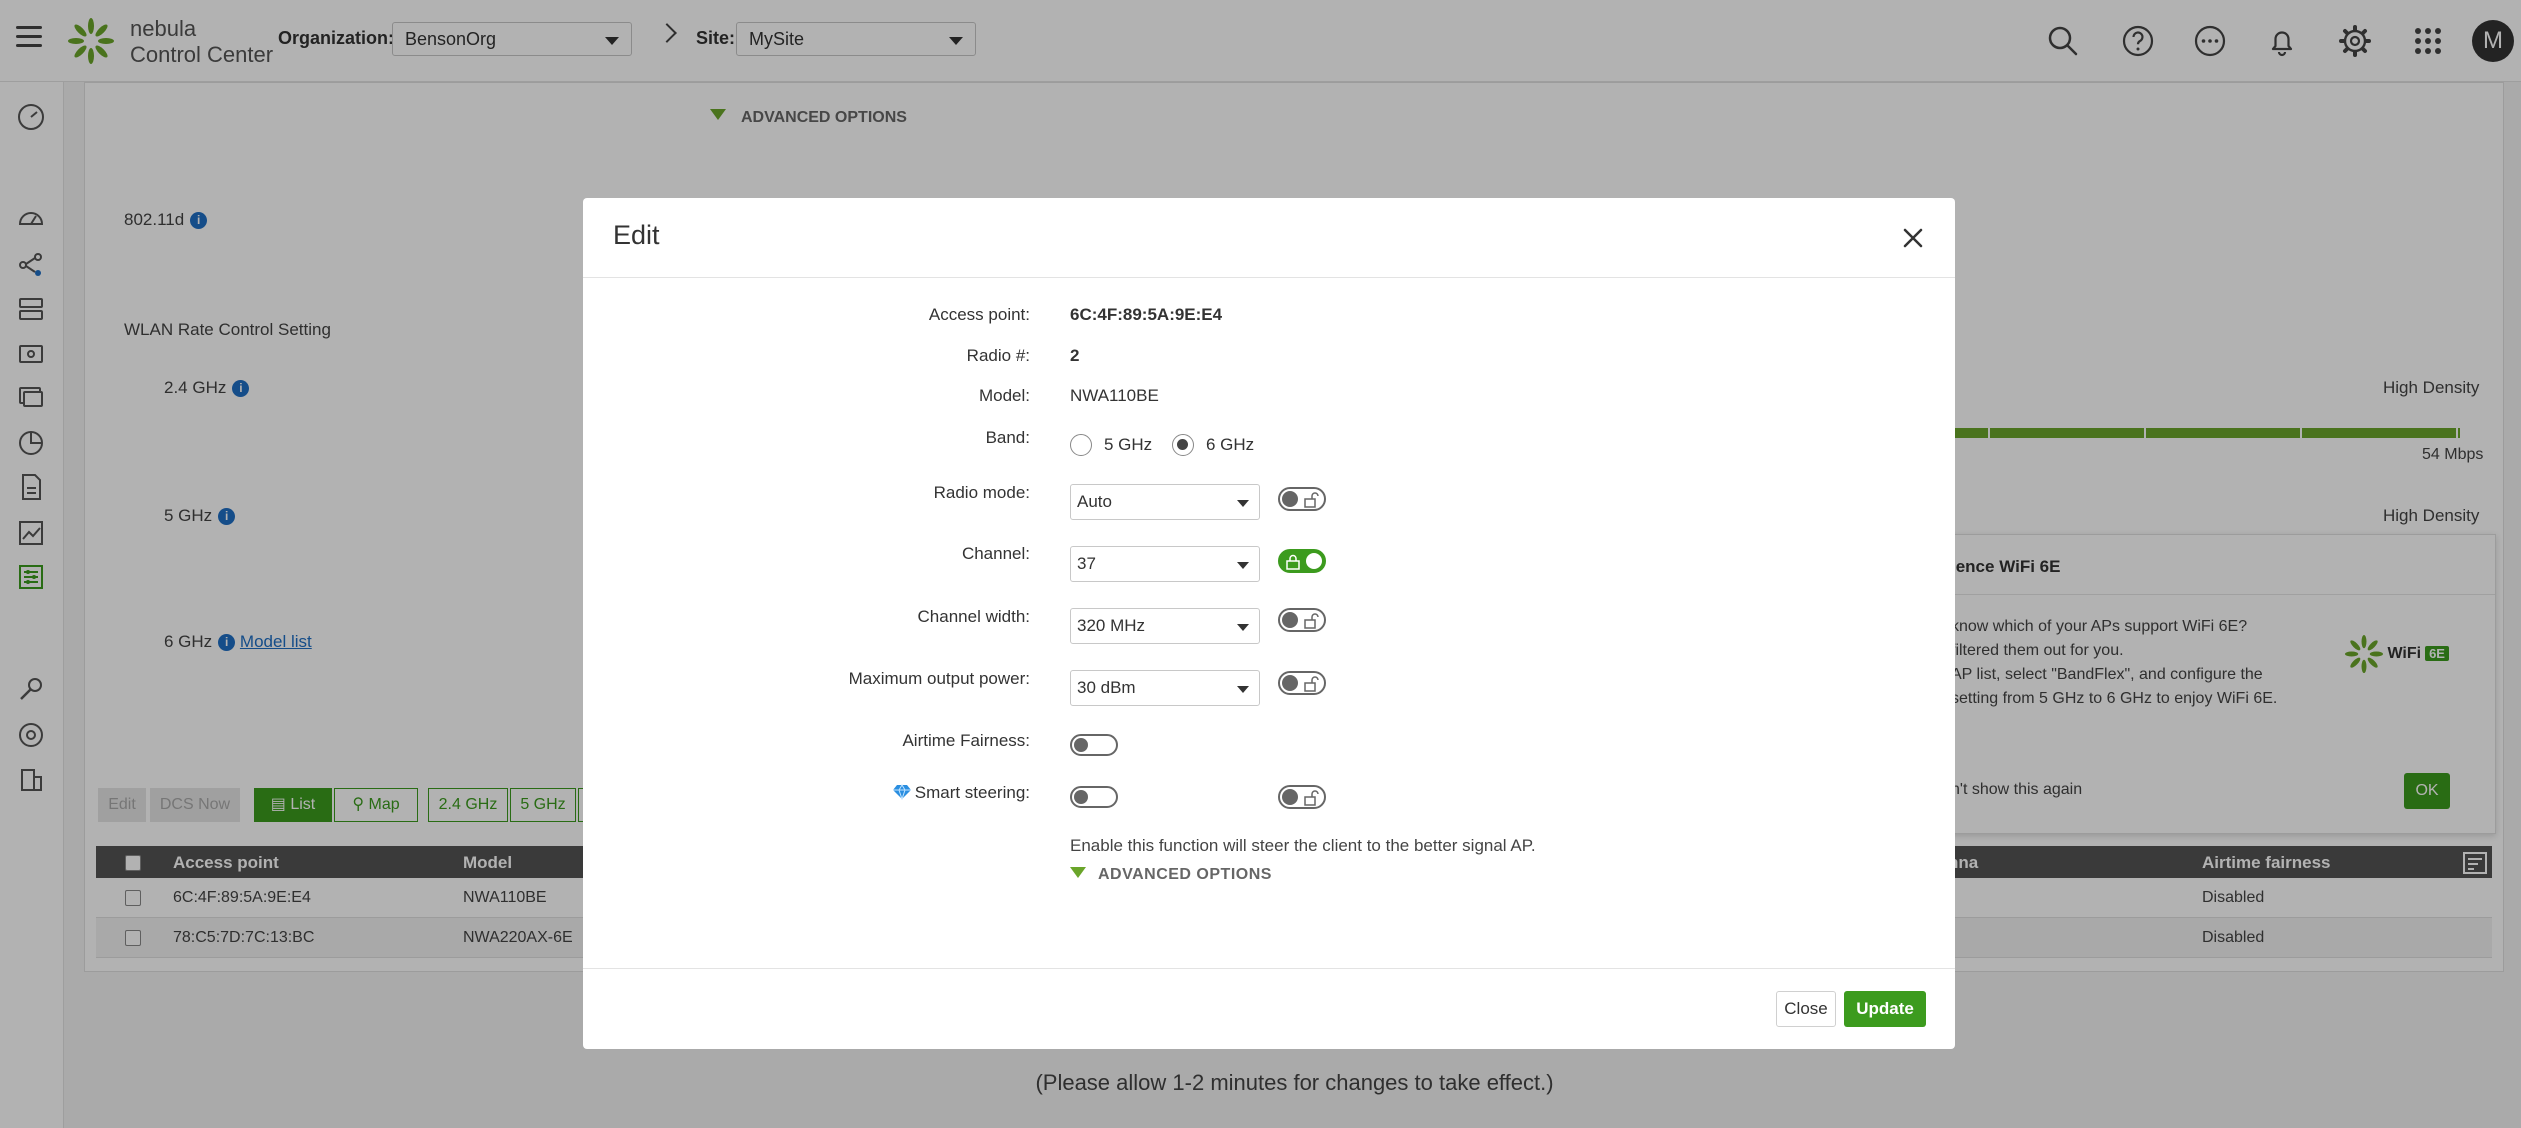  What do you see at coordinates (901, 792) in the screenshot?
I see `diamond-icon` at bounding box center [901, 792].